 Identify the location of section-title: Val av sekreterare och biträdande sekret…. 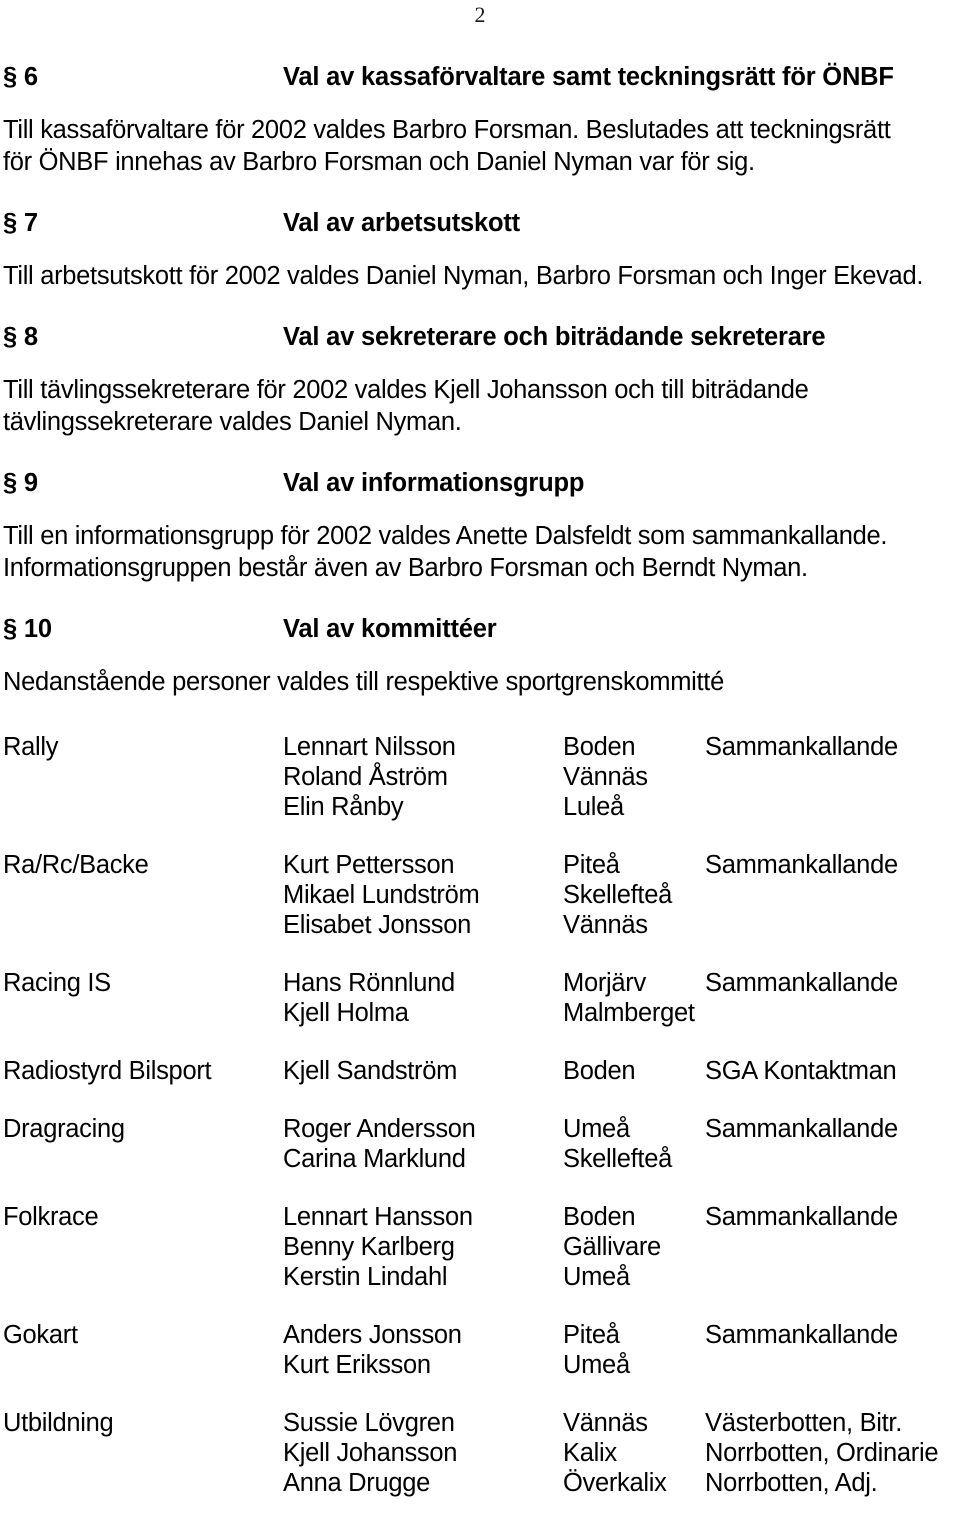
(554, 337).